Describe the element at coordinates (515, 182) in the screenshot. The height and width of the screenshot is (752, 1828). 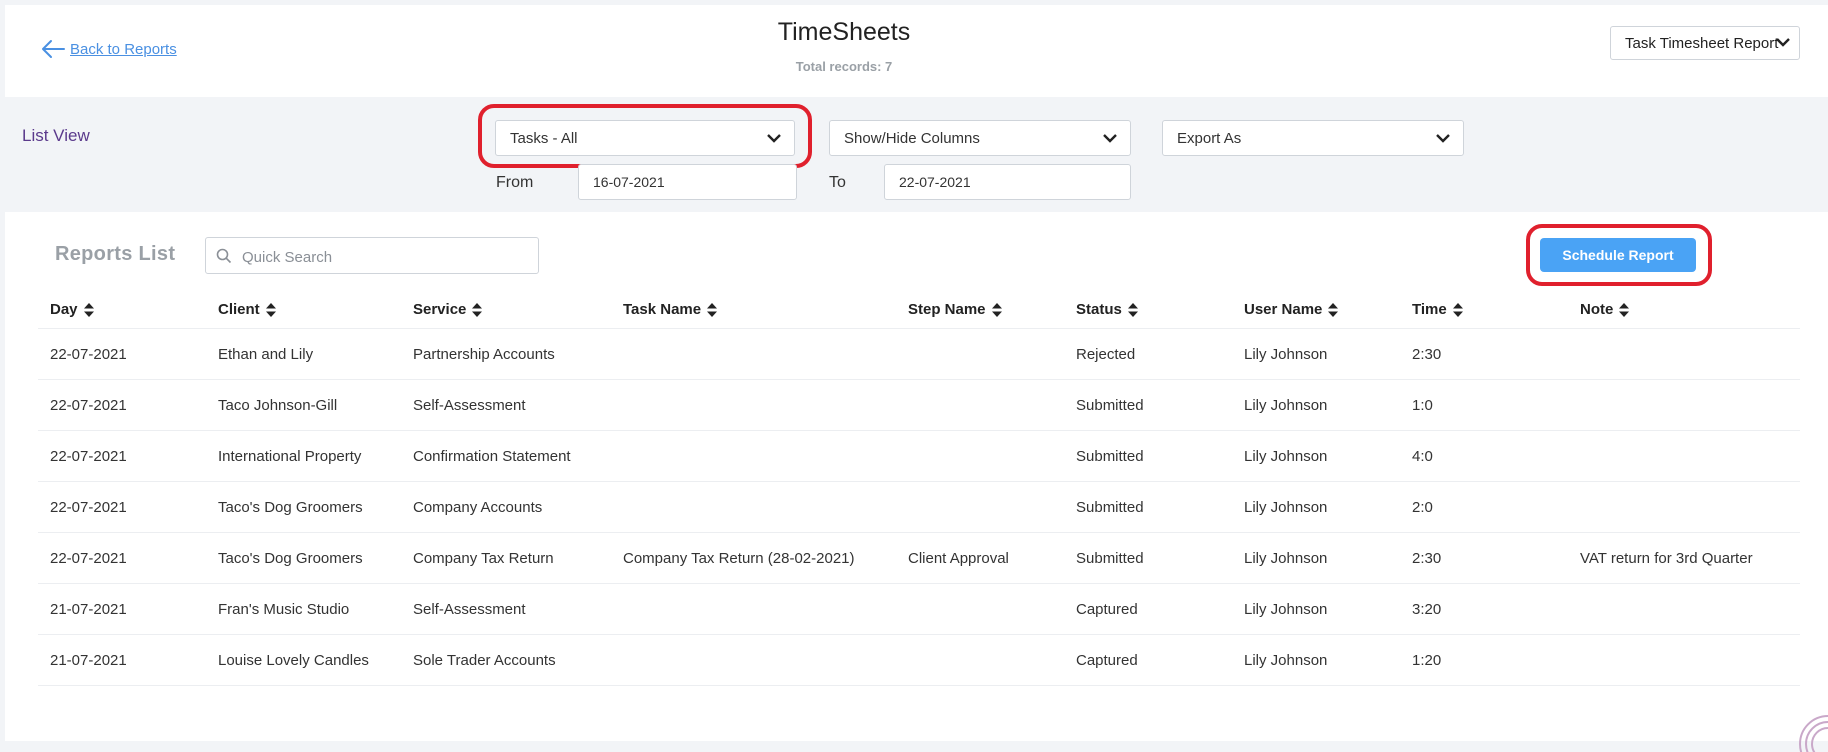
I see `from-label: From` at that location.